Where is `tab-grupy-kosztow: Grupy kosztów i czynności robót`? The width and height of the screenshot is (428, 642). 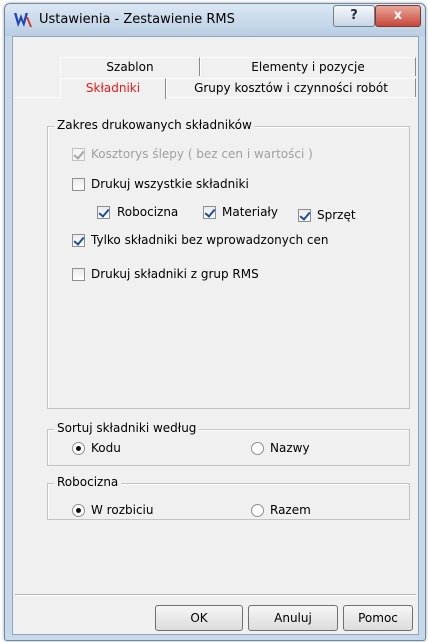 tab-grupy-kosztow: Grupy kosztów i czynności robót is located at coordinates (291, 87).